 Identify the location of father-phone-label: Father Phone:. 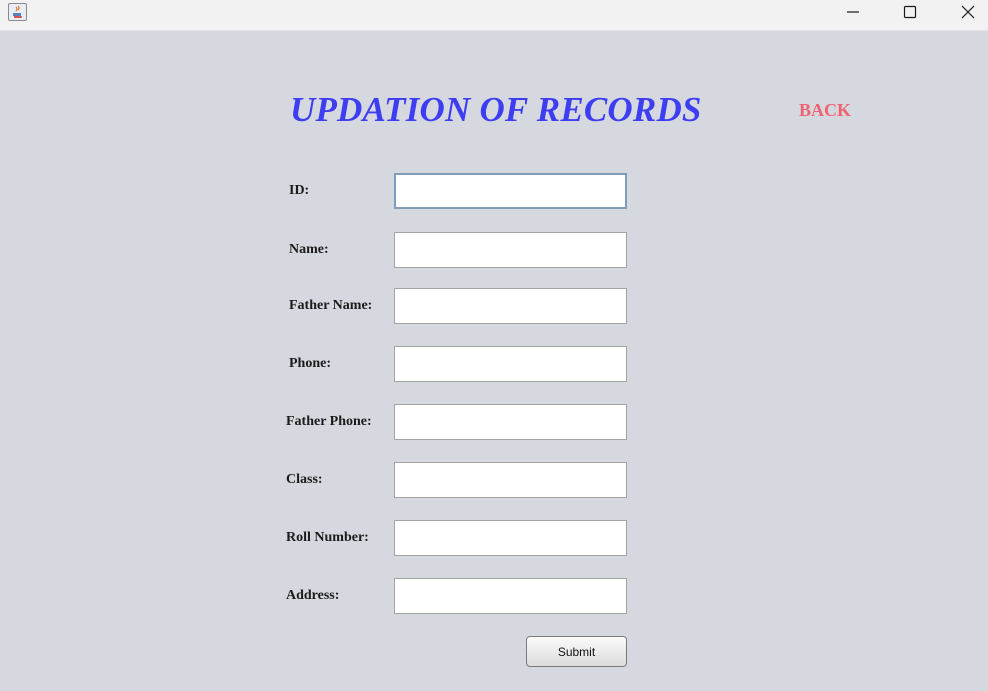
(329, 421).